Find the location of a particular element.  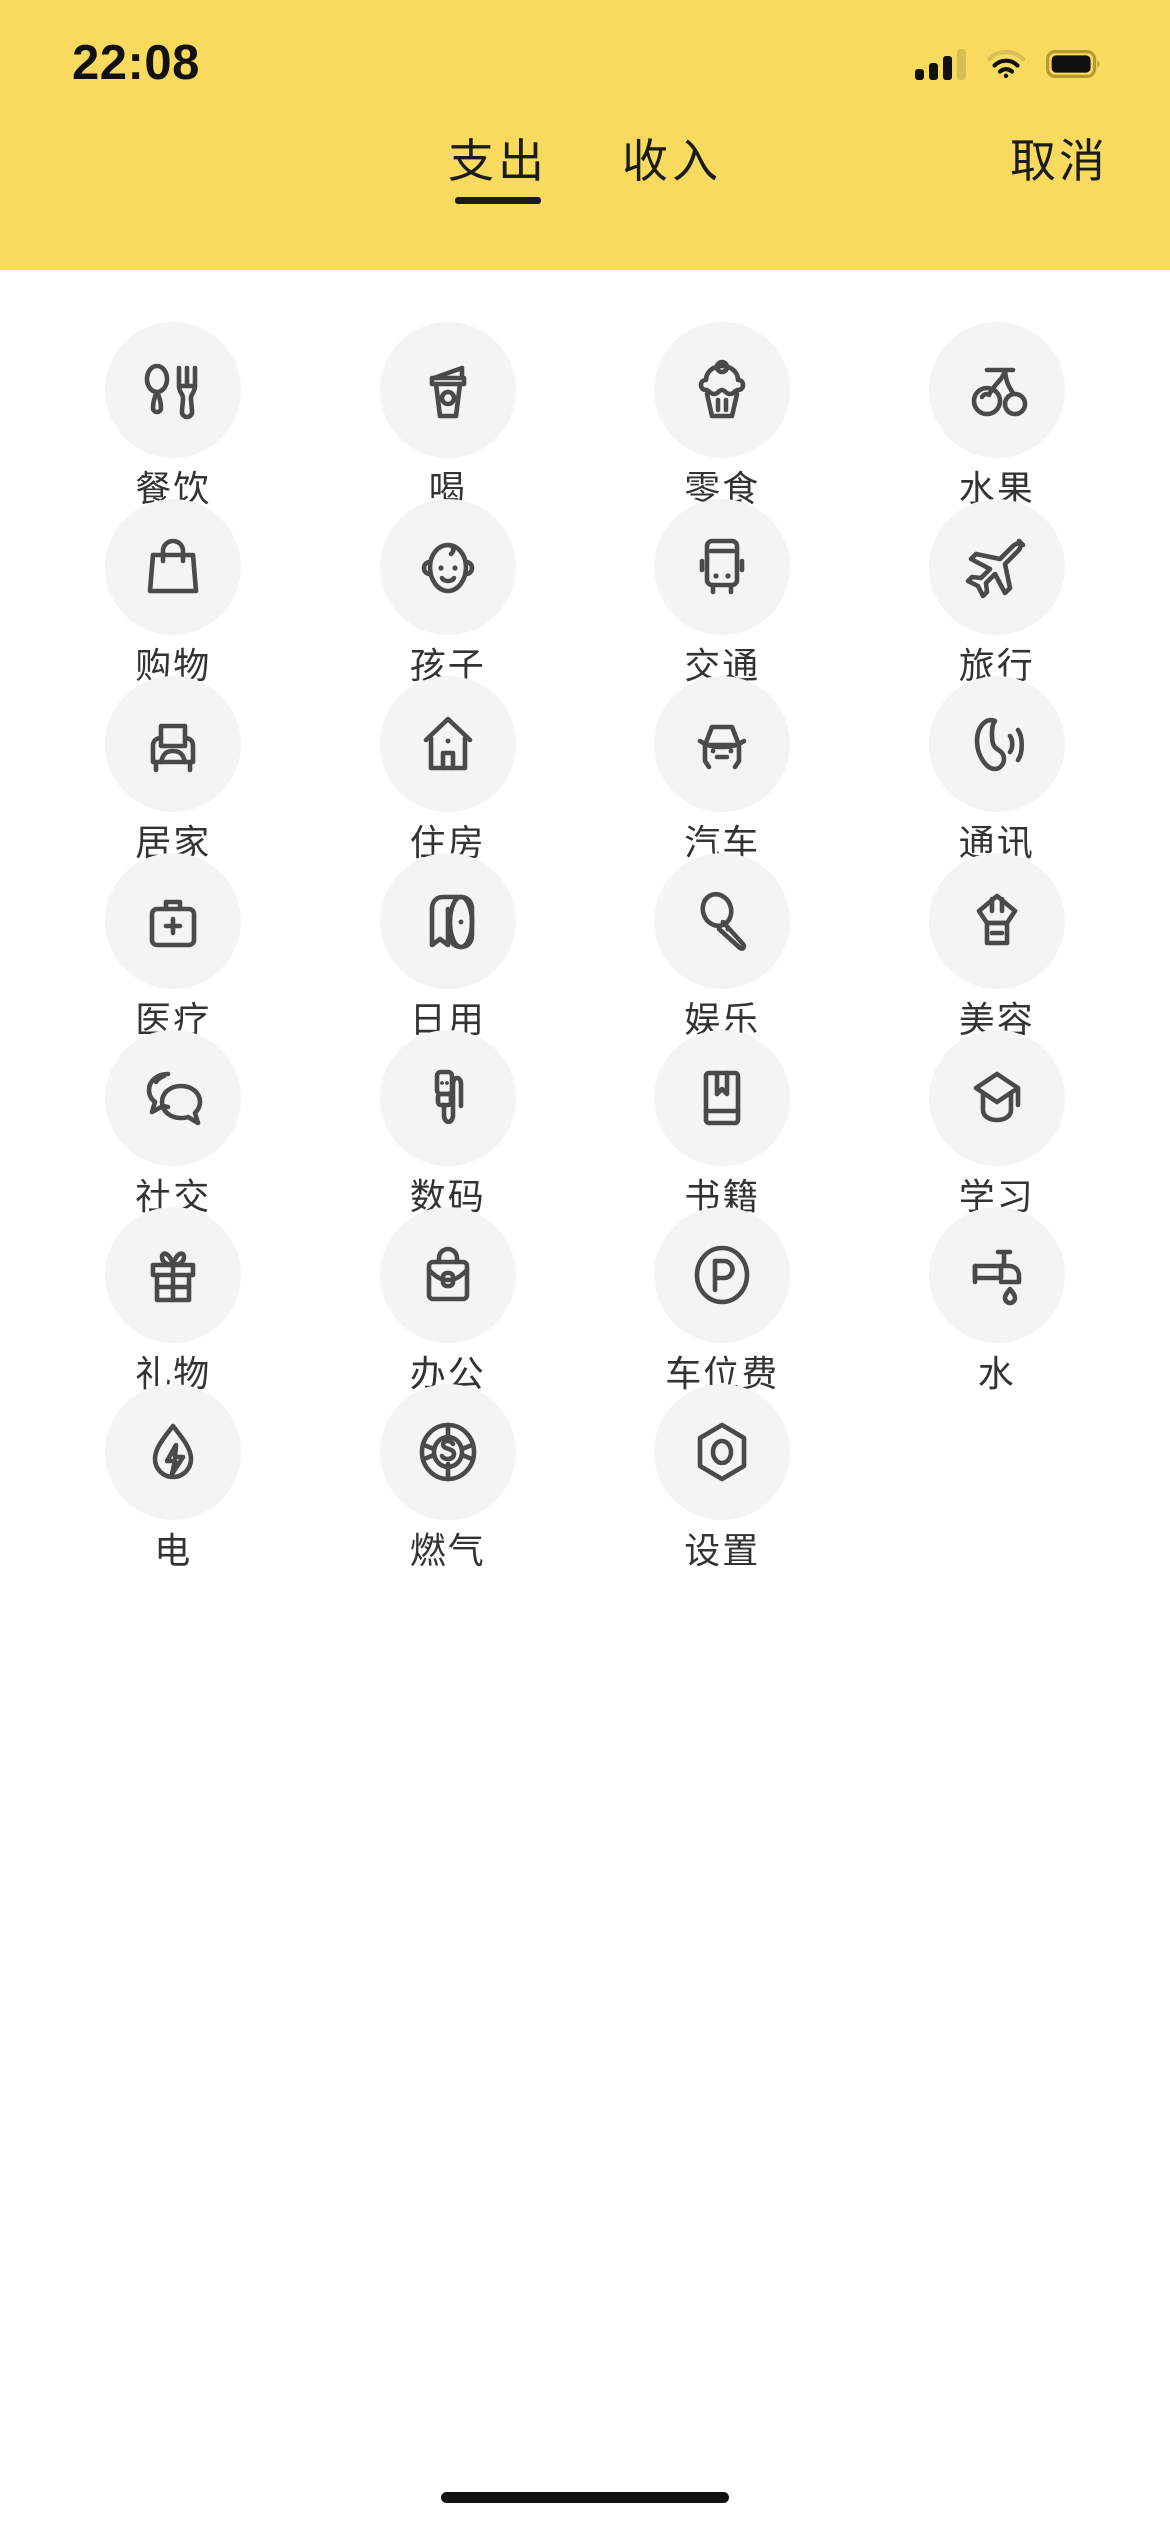

cupcake-icon is located at coordinates (722, 389).